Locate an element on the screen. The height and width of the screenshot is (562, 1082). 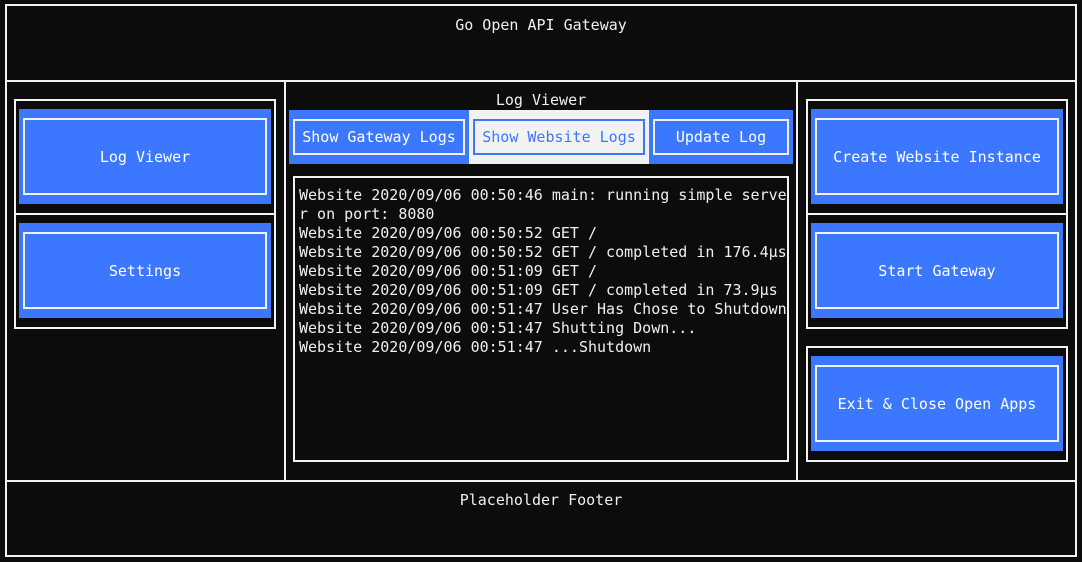
start-gateway-label: Start Gateway is located at coordinates (937, 270).